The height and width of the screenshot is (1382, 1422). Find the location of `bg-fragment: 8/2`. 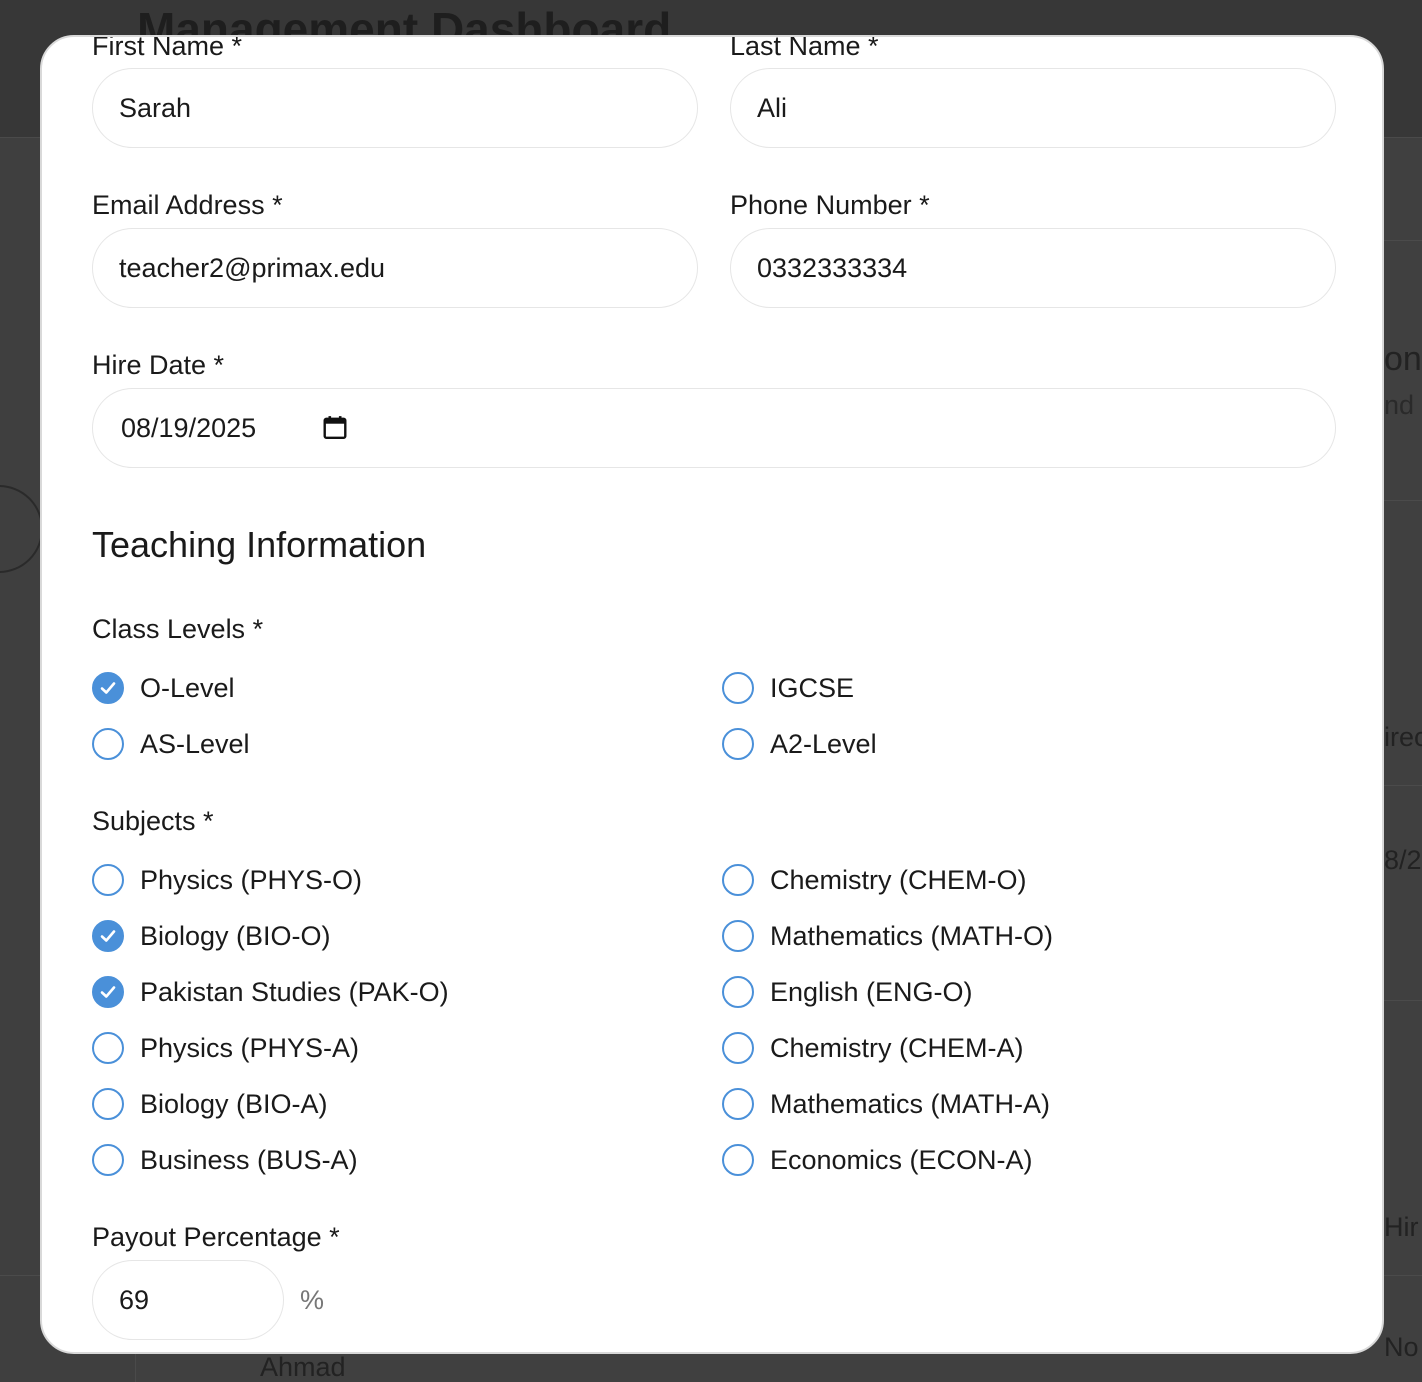

bg-fragment: 8/2 is located at coordinates (1403, 860).